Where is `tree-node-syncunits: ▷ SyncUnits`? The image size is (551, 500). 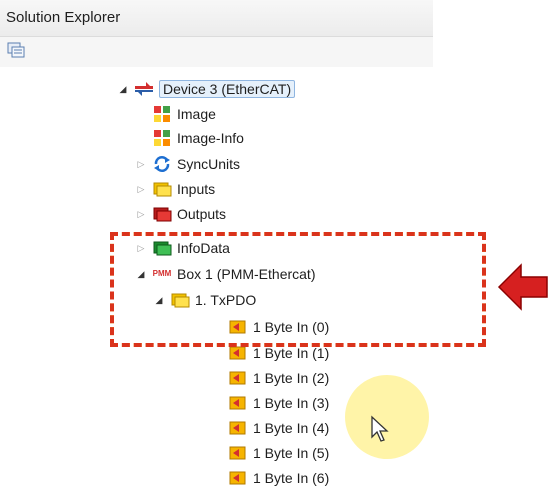
tree-node-syncunits: ▷ SyncUnits is located at coordinates (187, 164).